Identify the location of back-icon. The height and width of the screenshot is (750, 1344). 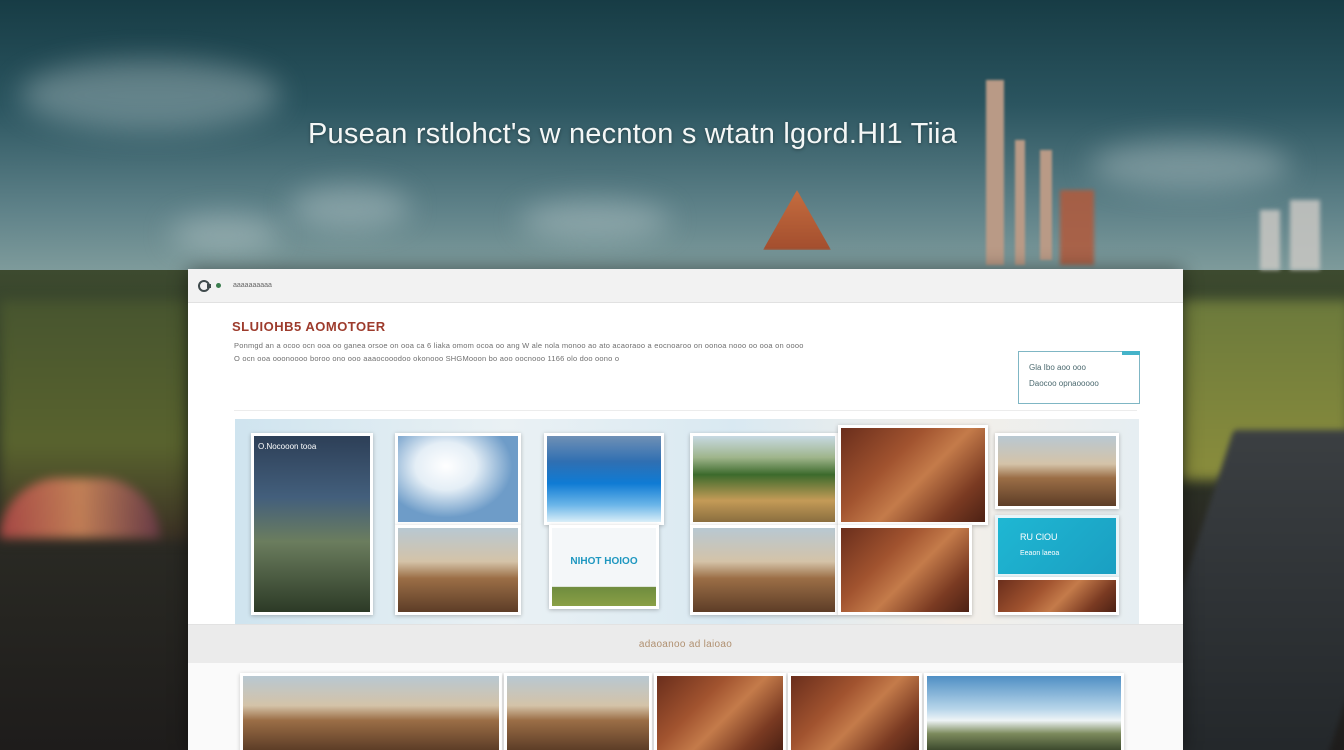
(204, 285).